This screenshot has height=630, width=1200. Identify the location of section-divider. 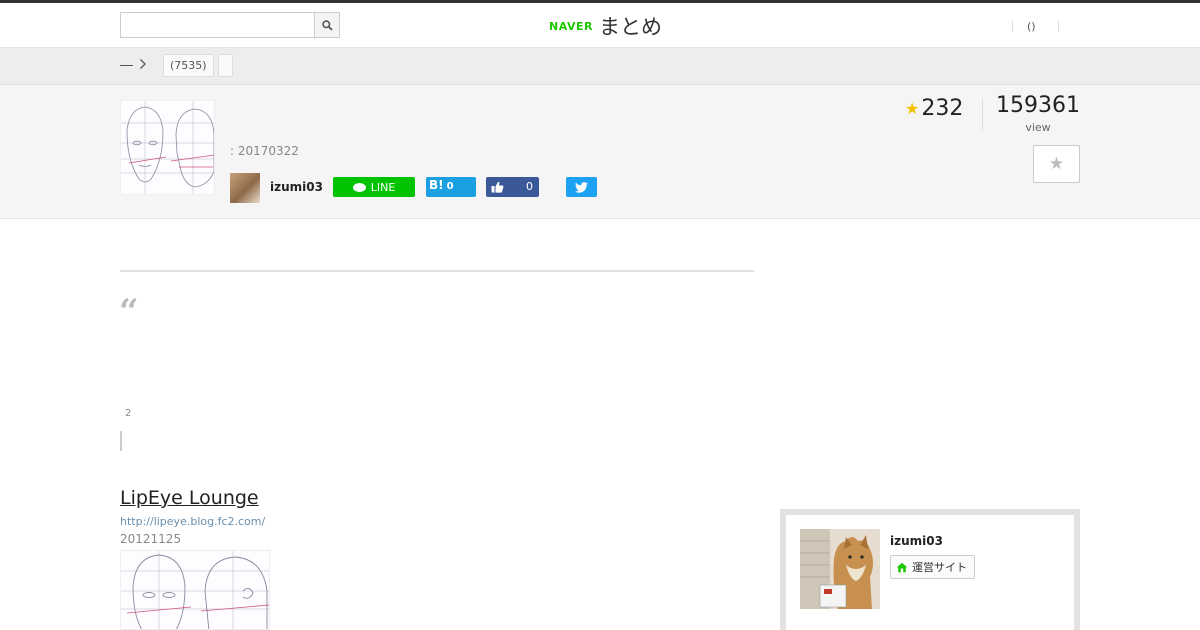
(437, 271).